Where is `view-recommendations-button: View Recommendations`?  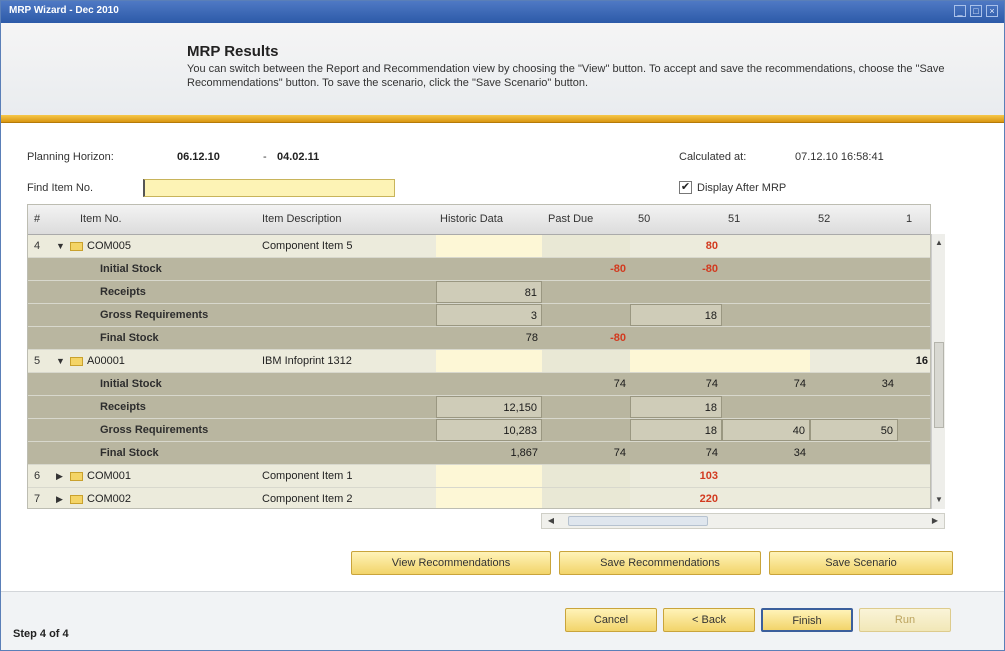
view-recommendations-button: View Recommendations is located at coordinates (451, 563).